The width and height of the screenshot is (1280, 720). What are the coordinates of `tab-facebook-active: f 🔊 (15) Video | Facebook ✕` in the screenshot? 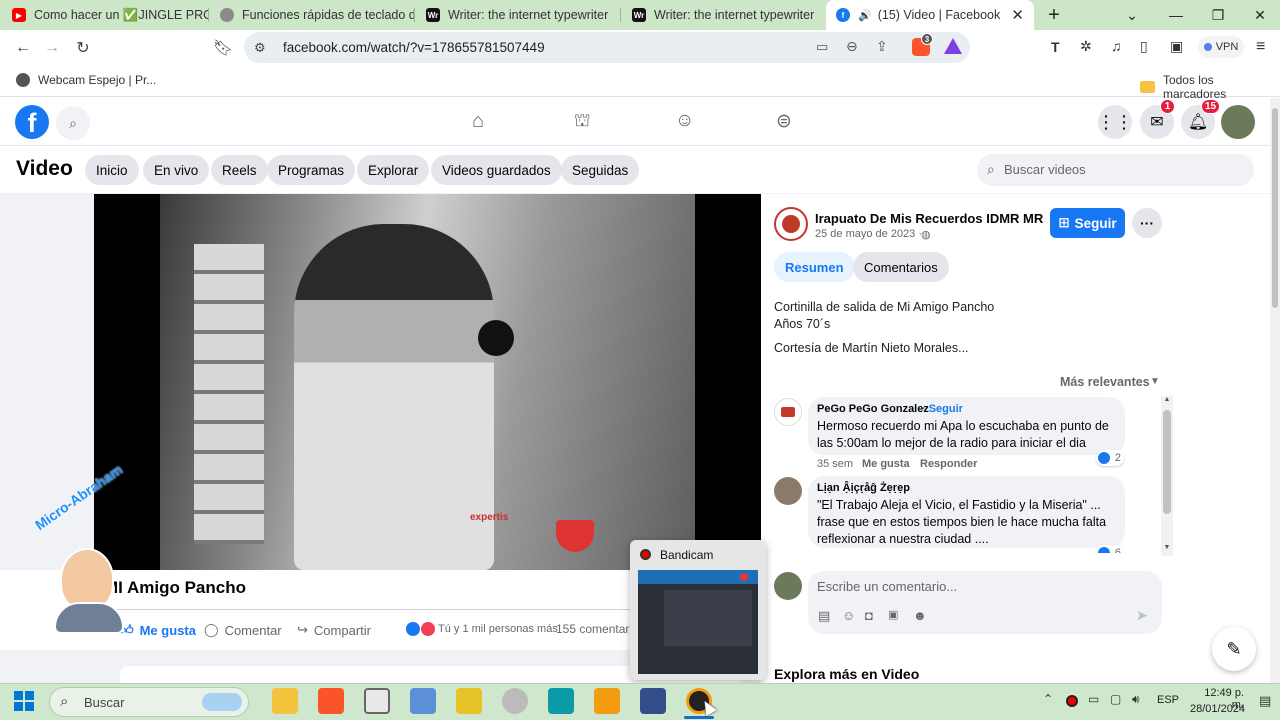 It's located at (930, 15).